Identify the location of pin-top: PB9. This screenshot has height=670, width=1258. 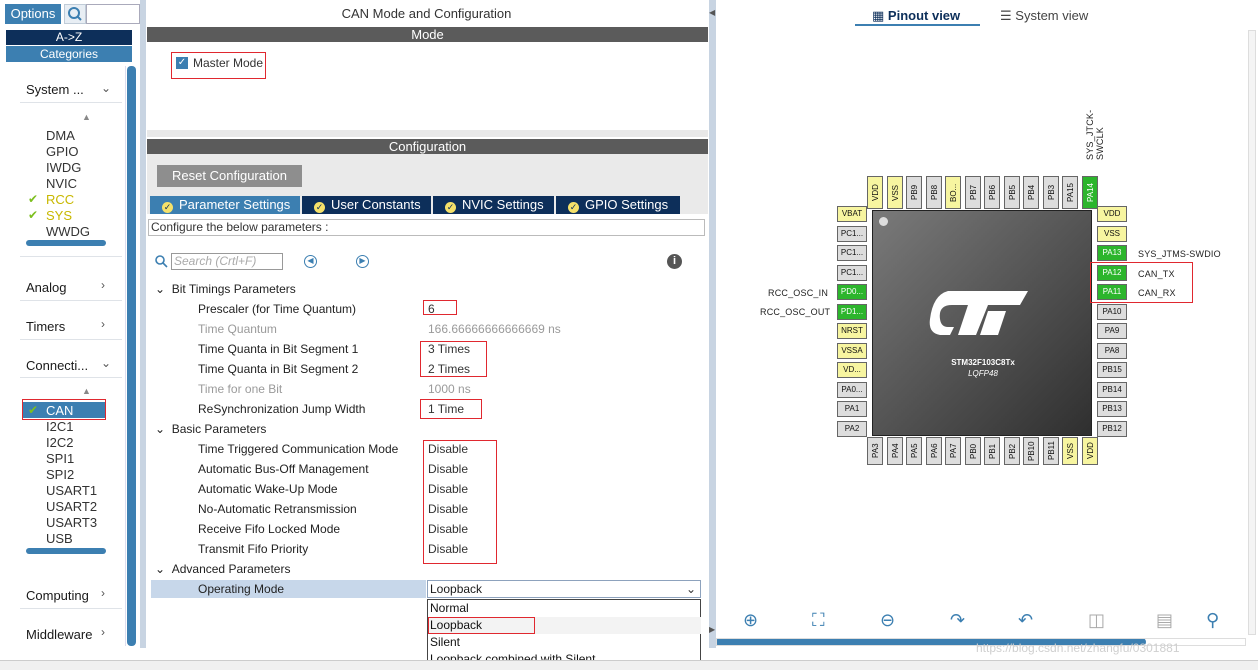
(914, 192).